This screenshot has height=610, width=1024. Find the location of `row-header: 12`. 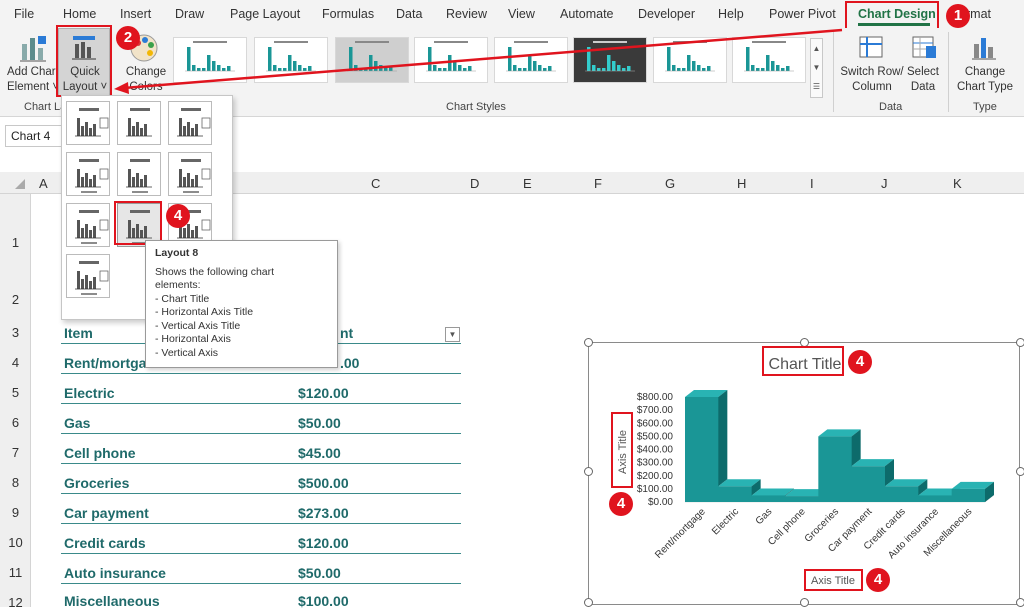

row-header: 12 is located at coordinates (15, 602).